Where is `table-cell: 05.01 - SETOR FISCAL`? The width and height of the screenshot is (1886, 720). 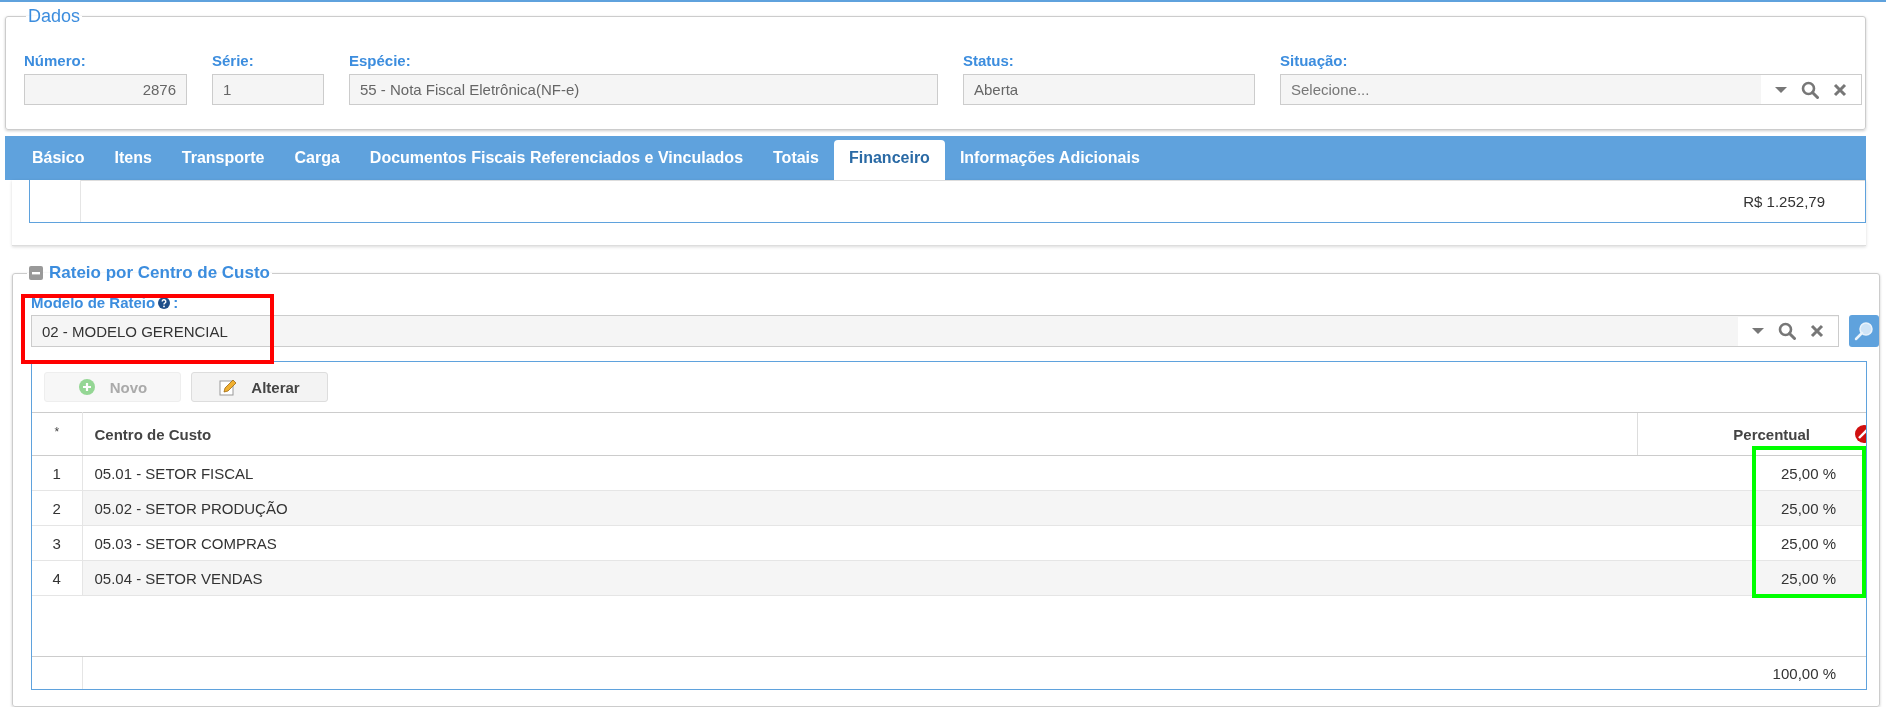 table-cell: 05.01 - SETOR FISCAL is located at coordinates (174, 473).